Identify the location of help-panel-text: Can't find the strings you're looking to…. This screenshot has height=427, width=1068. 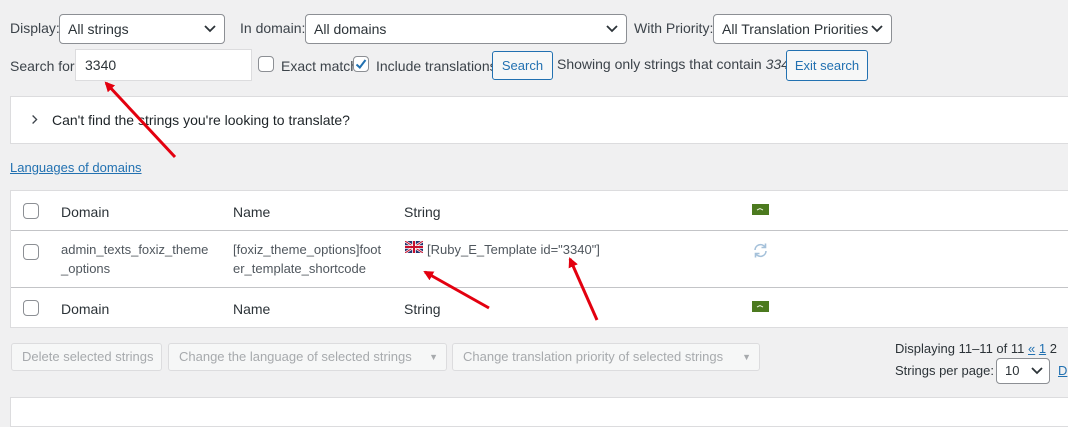
(201, 120).